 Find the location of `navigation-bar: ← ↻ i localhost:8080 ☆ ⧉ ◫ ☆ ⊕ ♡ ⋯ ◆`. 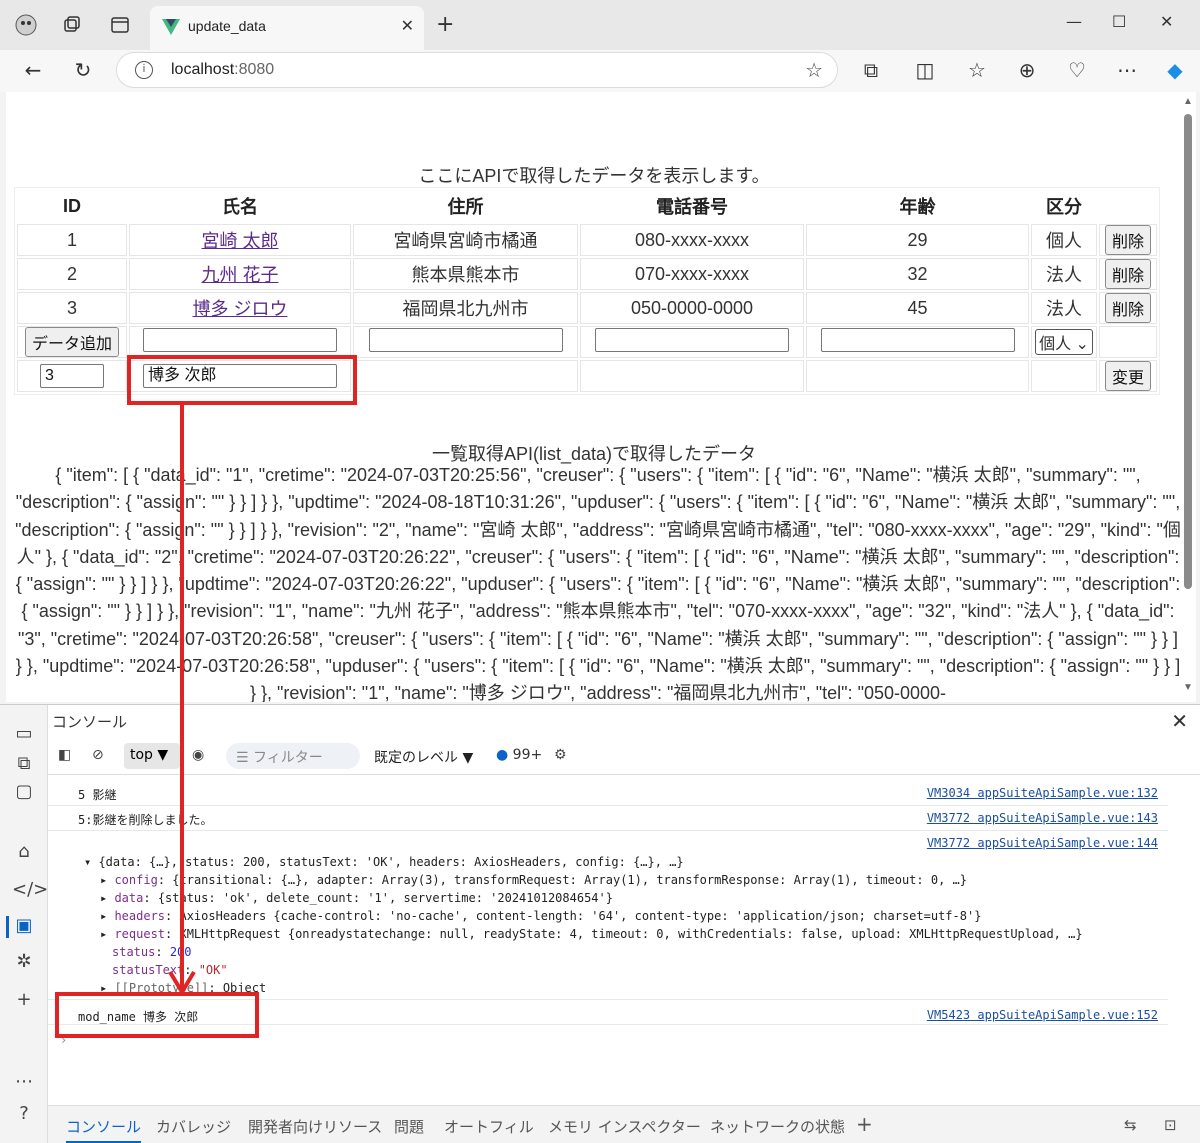

navigation-bar: ← ↻ i localhost:8080 ☆ ⧉ ◫ ☆ ⊕ ♡ ⋯ ◆ is located at coordinates (600, 71).